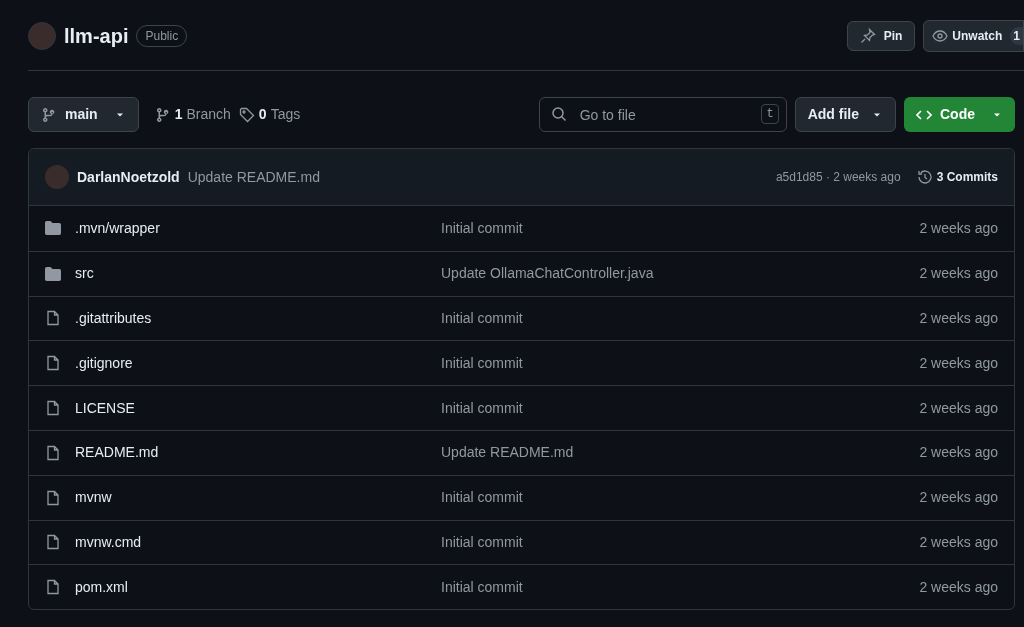 The height and width of the screenshot is (627, 1024). What do you see at coordinates (680, 274) in the screenshot?
I see `commit-message-link: Update OllamaChatController.java` at bounding box center [680, 274].